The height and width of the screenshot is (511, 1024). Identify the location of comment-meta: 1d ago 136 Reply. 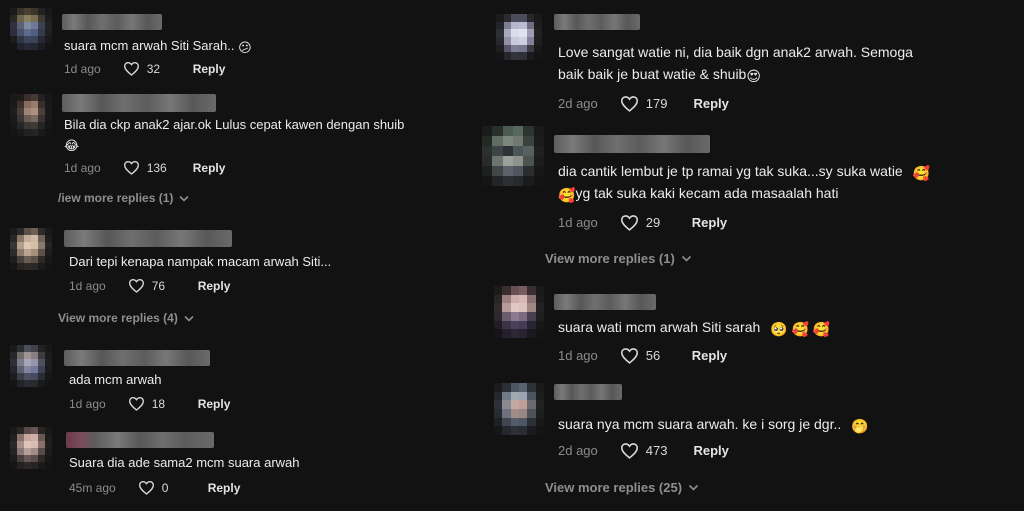
(144, 167).